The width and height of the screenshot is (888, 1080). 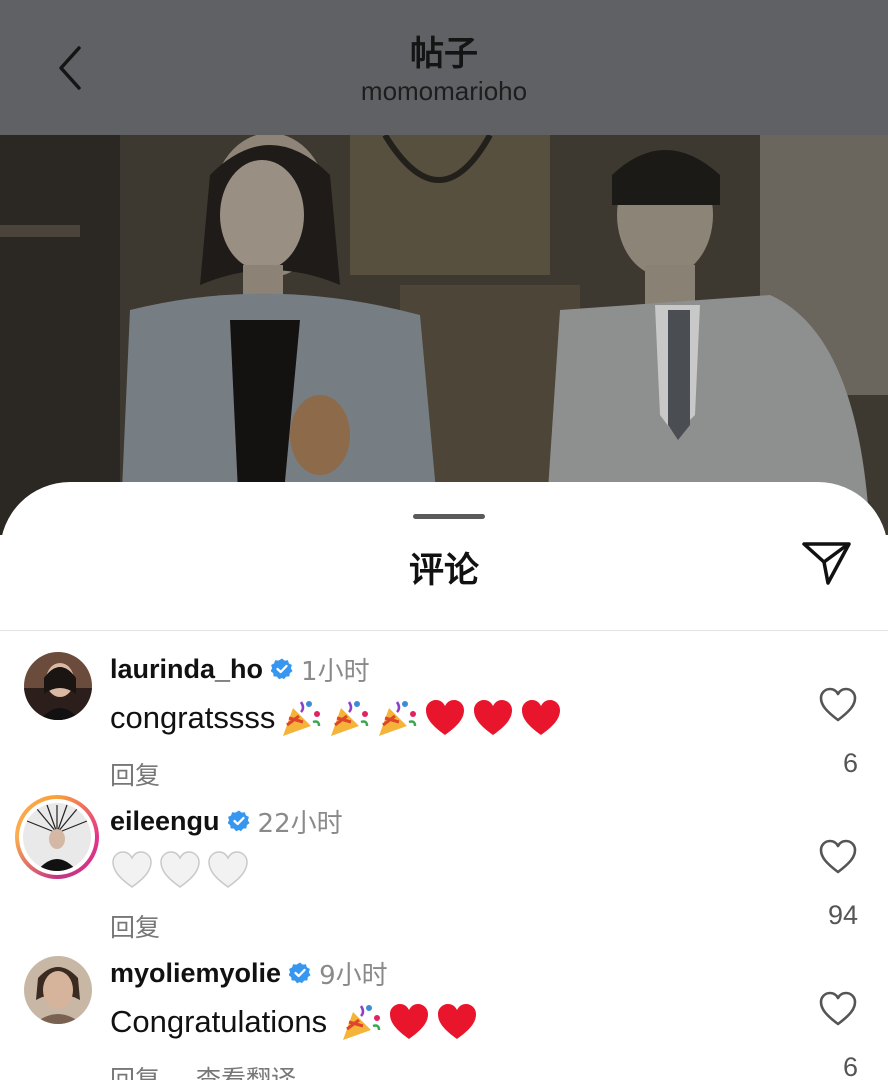 I want to click on comment-text: congratssss, so click(x=336, y=718).